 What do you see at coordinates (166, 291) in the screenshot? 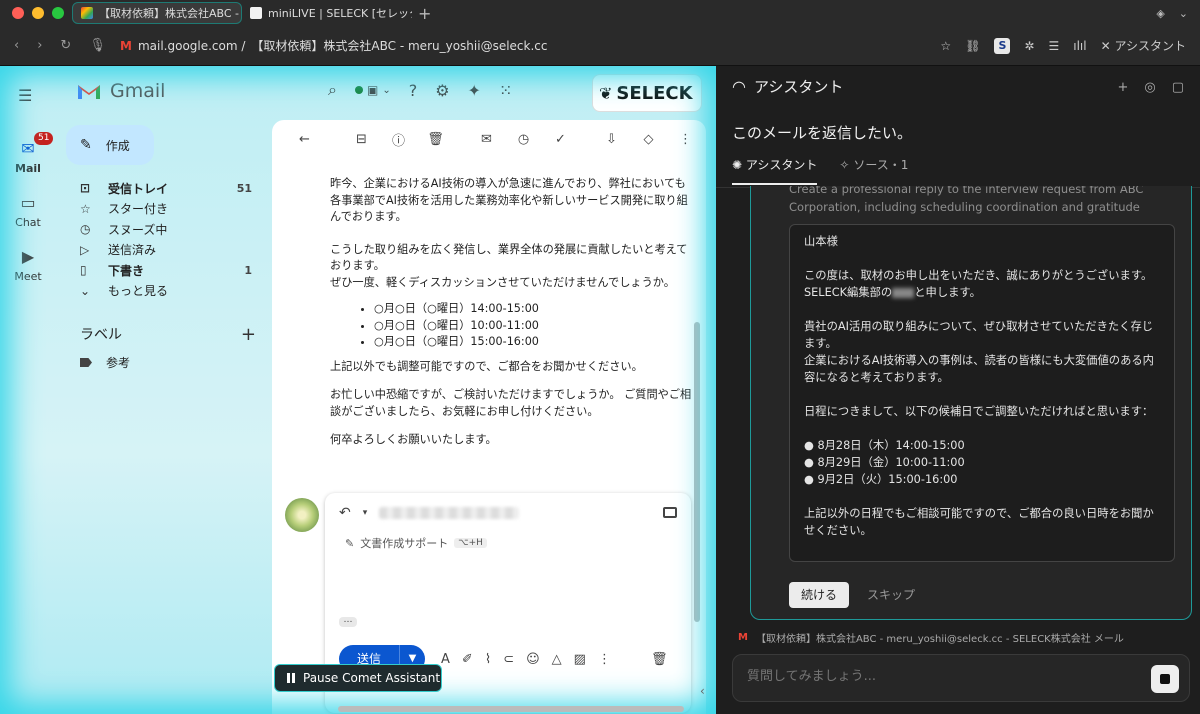
I see `nav-more: ⌄ もっと見る` at bounding box center [166, 291].